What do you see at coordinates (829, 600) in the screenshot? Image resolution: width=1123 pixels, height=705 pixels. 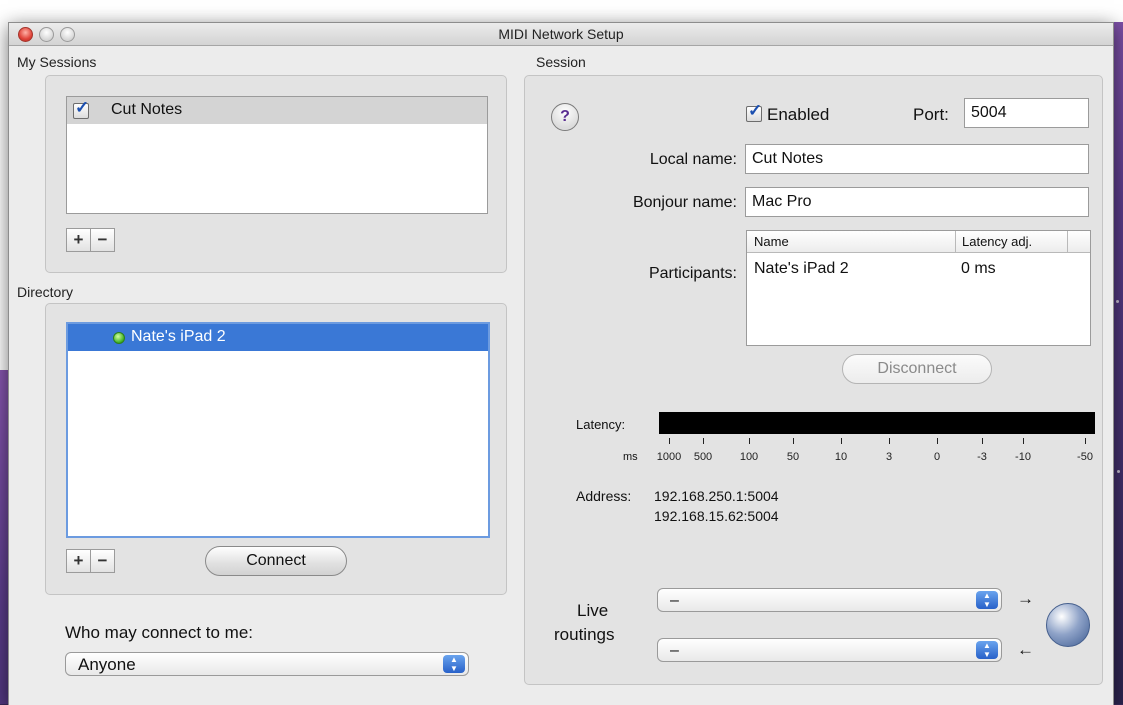 I see `routing-out-select: – ▲ ▼` at bounding box center [829, 600].